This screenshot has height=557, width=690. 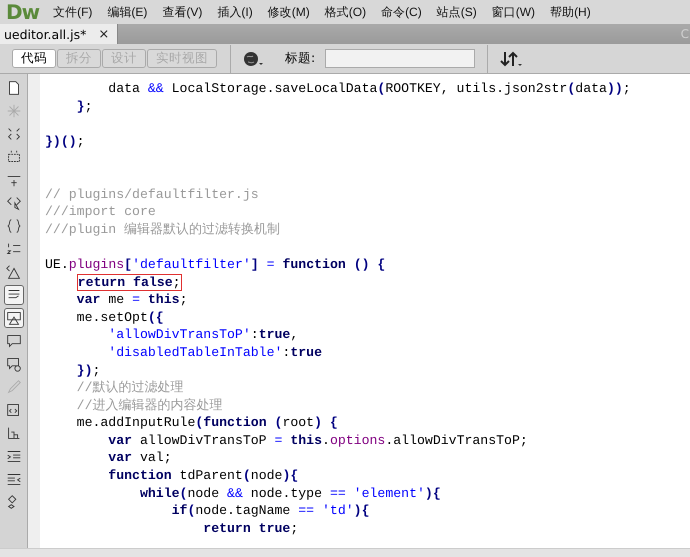 What do you see at coordinates (254, 58) in the screenshot?
I see `globe-icon` at bounding box center [254, 58].